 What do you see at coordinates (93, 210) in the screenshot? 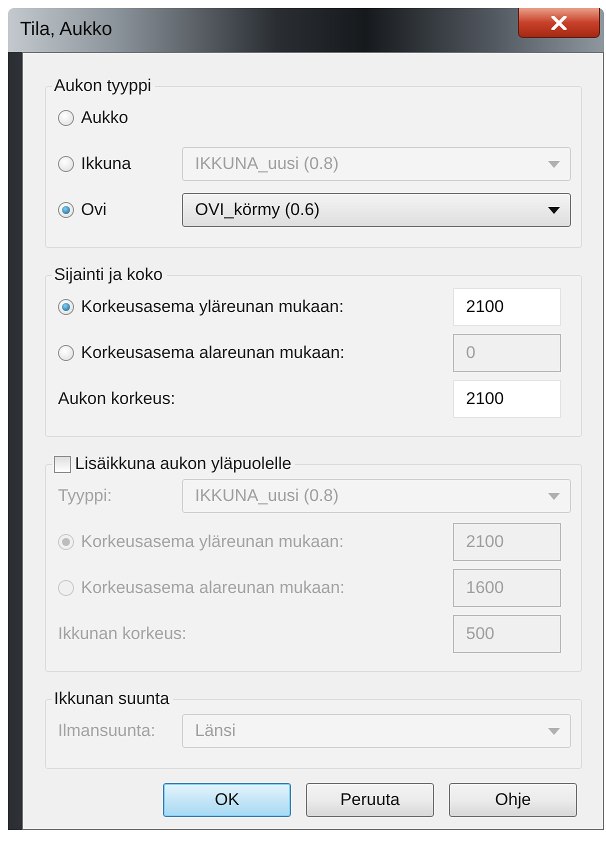
I see `radio-label: Ovi` at bounding box center [93, 210].